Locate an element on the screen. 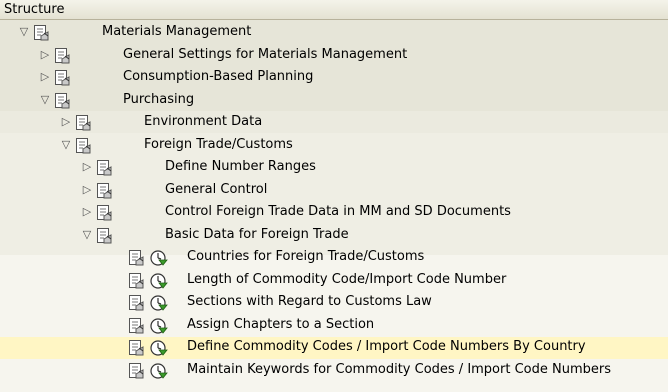 Image resolution: width=668 pixels, height=392 pixels. tree-row: ▷ Define Number Ranges is located at coordinates (334, 168).